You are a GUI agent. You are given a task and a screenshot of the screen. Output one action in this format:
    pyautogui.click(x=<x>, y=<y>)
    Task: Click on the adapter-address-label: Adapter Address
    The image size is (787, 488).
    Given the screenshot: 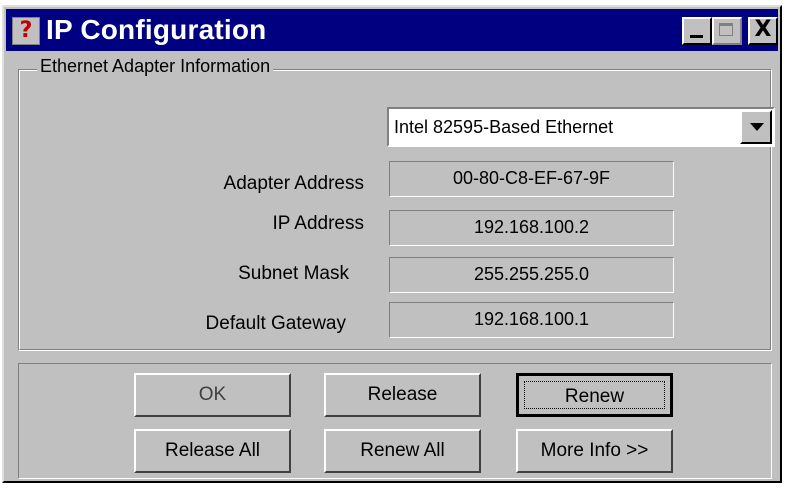 What is the action you would take?
    pyautogui.click(x=293, y=183)
    